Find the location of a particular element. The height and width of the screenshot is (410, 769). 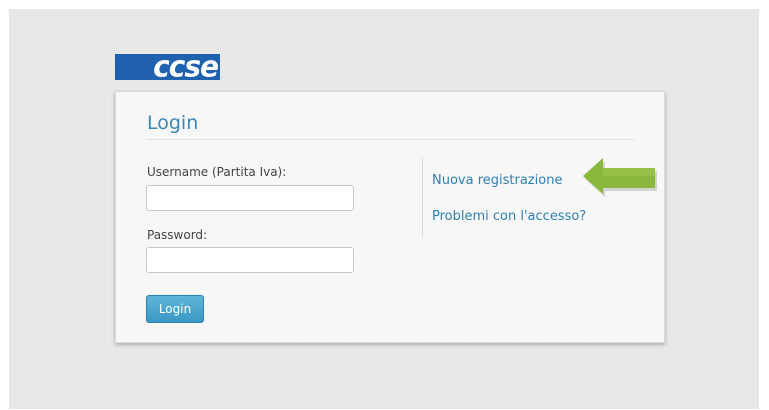

username-input is located at coordinates (250, 198).